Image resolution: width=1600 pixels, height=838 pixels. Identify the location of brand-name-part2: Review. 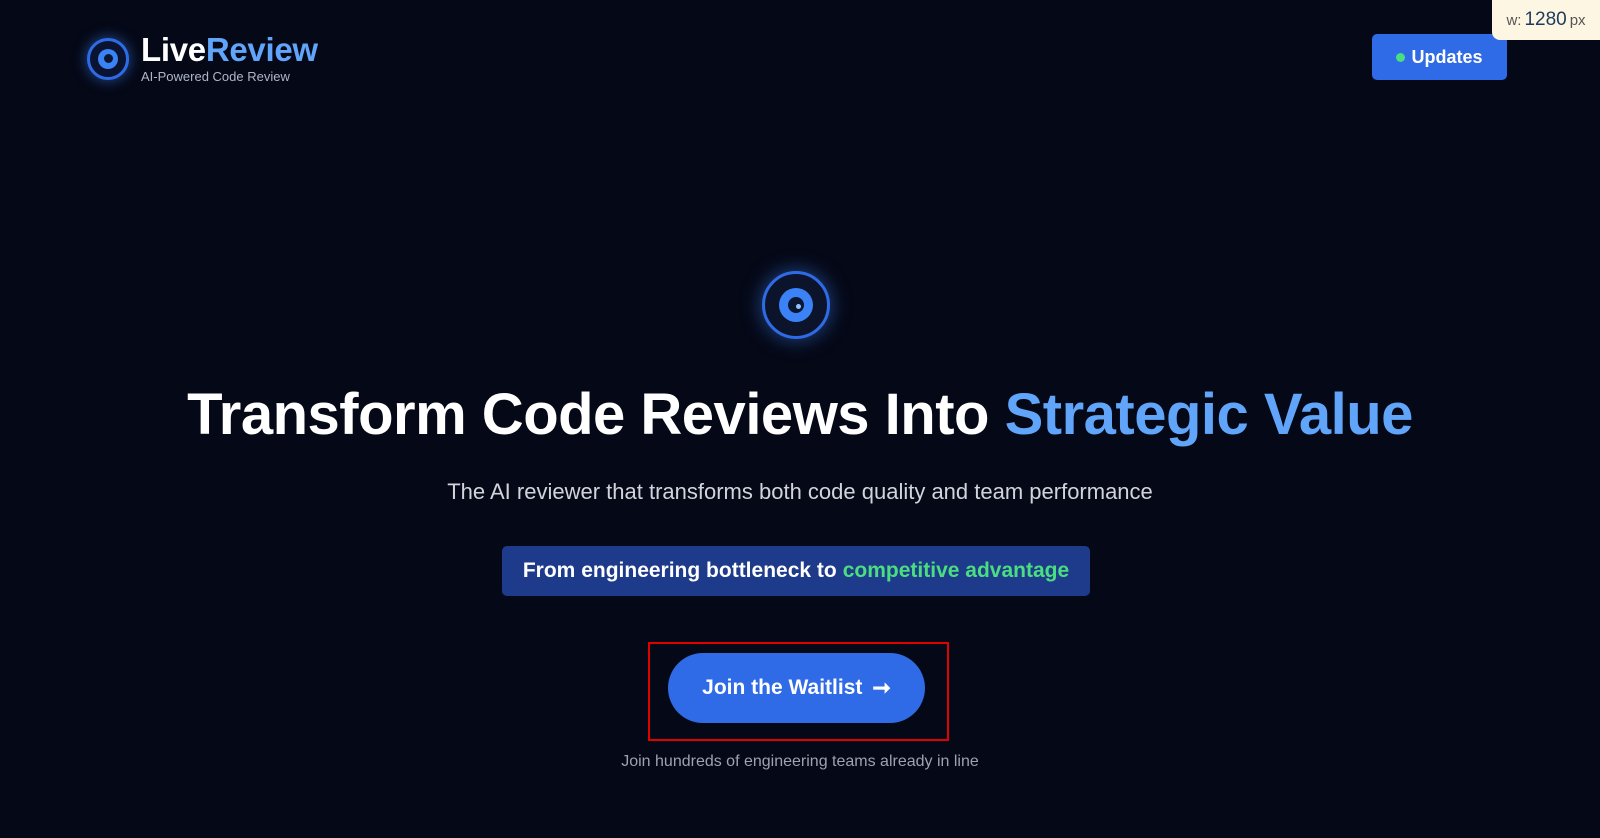
(261, 49).